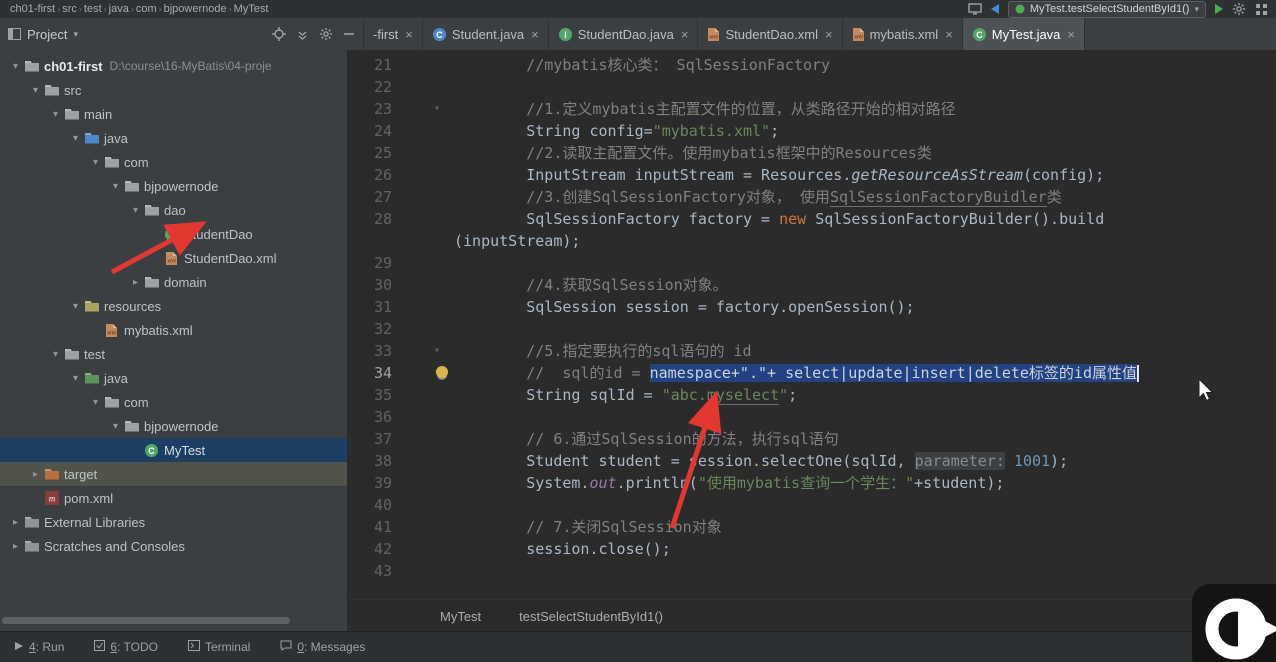  Describe the element at coordinates (401, 527) in the screenshot. I see `line-number: 41` at that location.